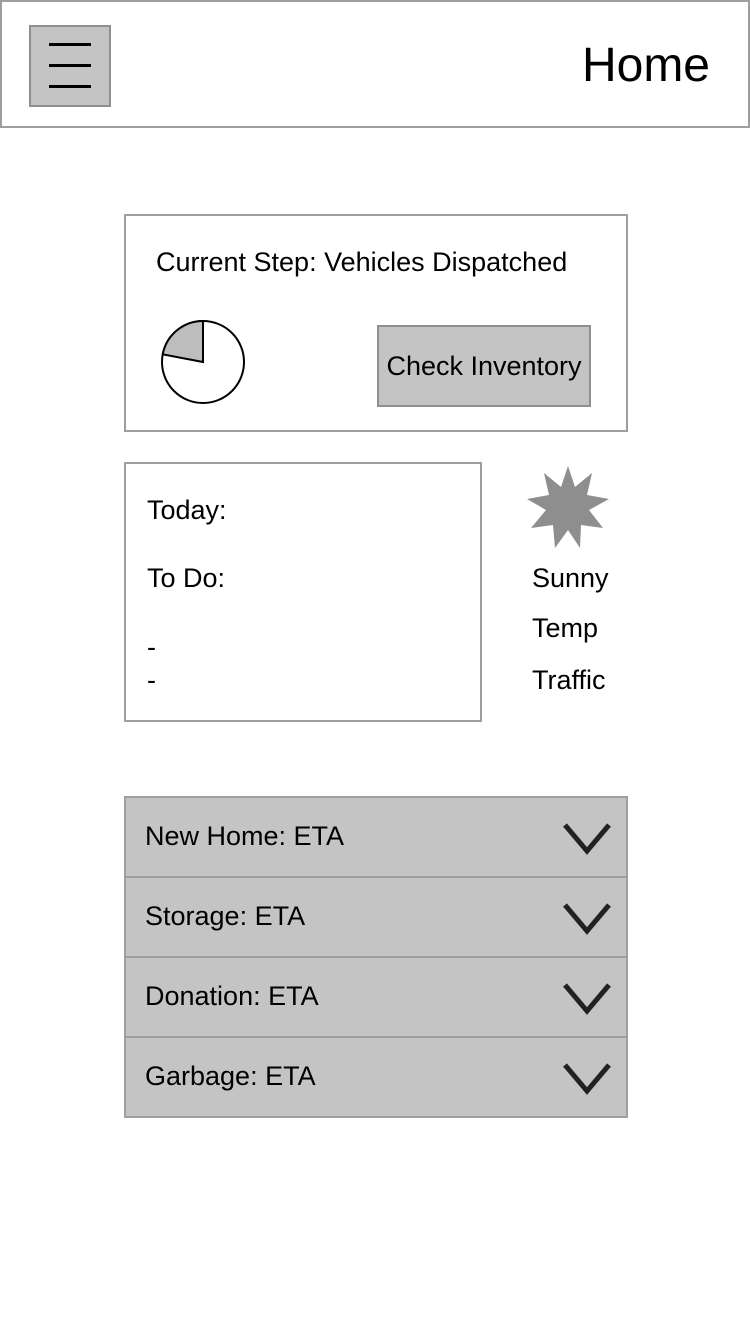 The width and height of the screenshot is (750, 1334). Describe the element at coordinates (376, 1078) in the screenshot. I see `eta-row-garbage: Garbage: ETA` at that location.